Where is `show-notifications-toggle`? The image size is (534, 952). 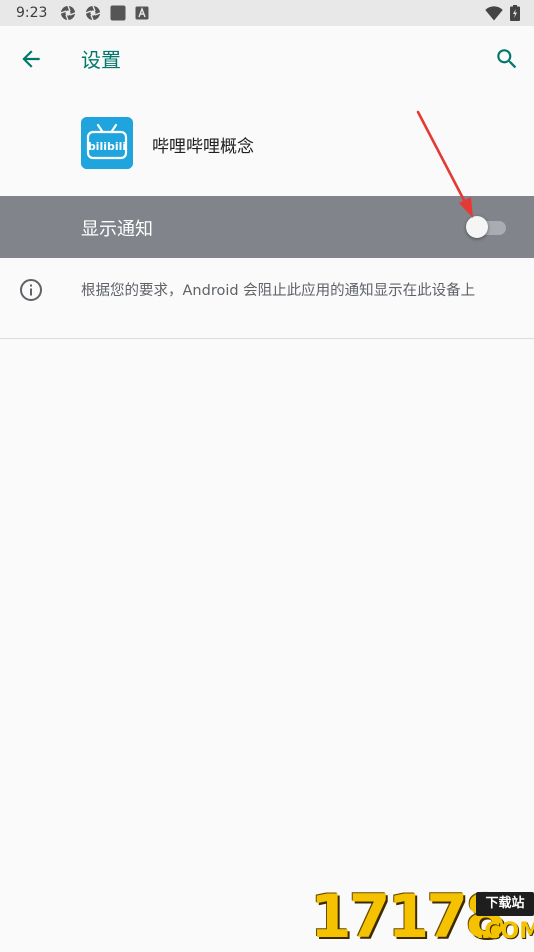
show-notifications-toggle is located at coordinates (486, 227).